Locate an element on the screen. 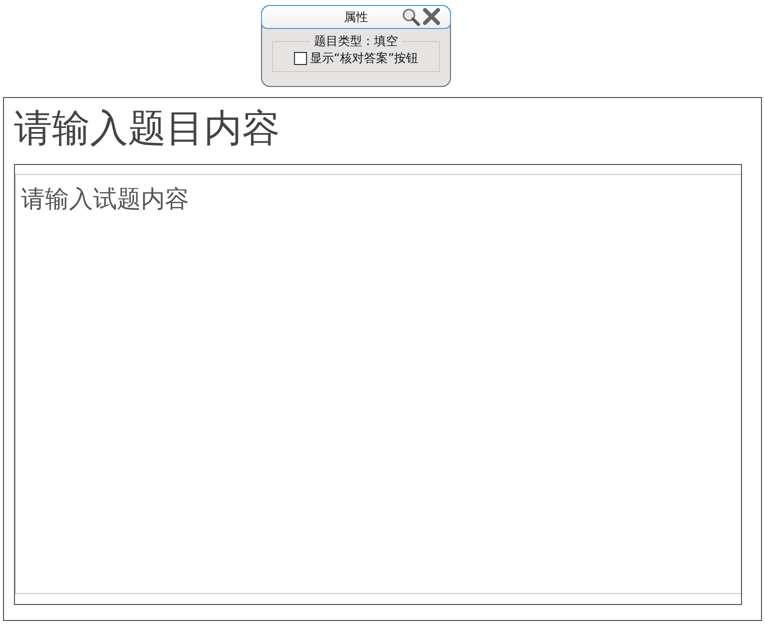 Image resolution: width=765 pixels, height=624 pixels. panel-title: 属性 is located at coordinates (356, 17).